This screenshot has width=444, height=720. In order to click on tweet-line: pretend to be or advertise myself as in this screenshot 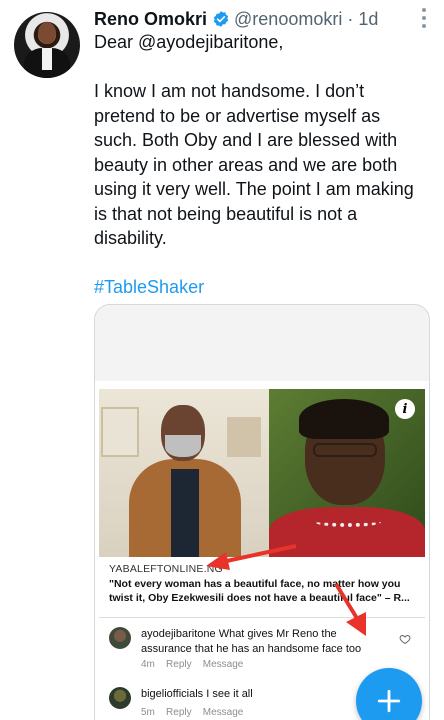, I will do `click(237, 115)`.